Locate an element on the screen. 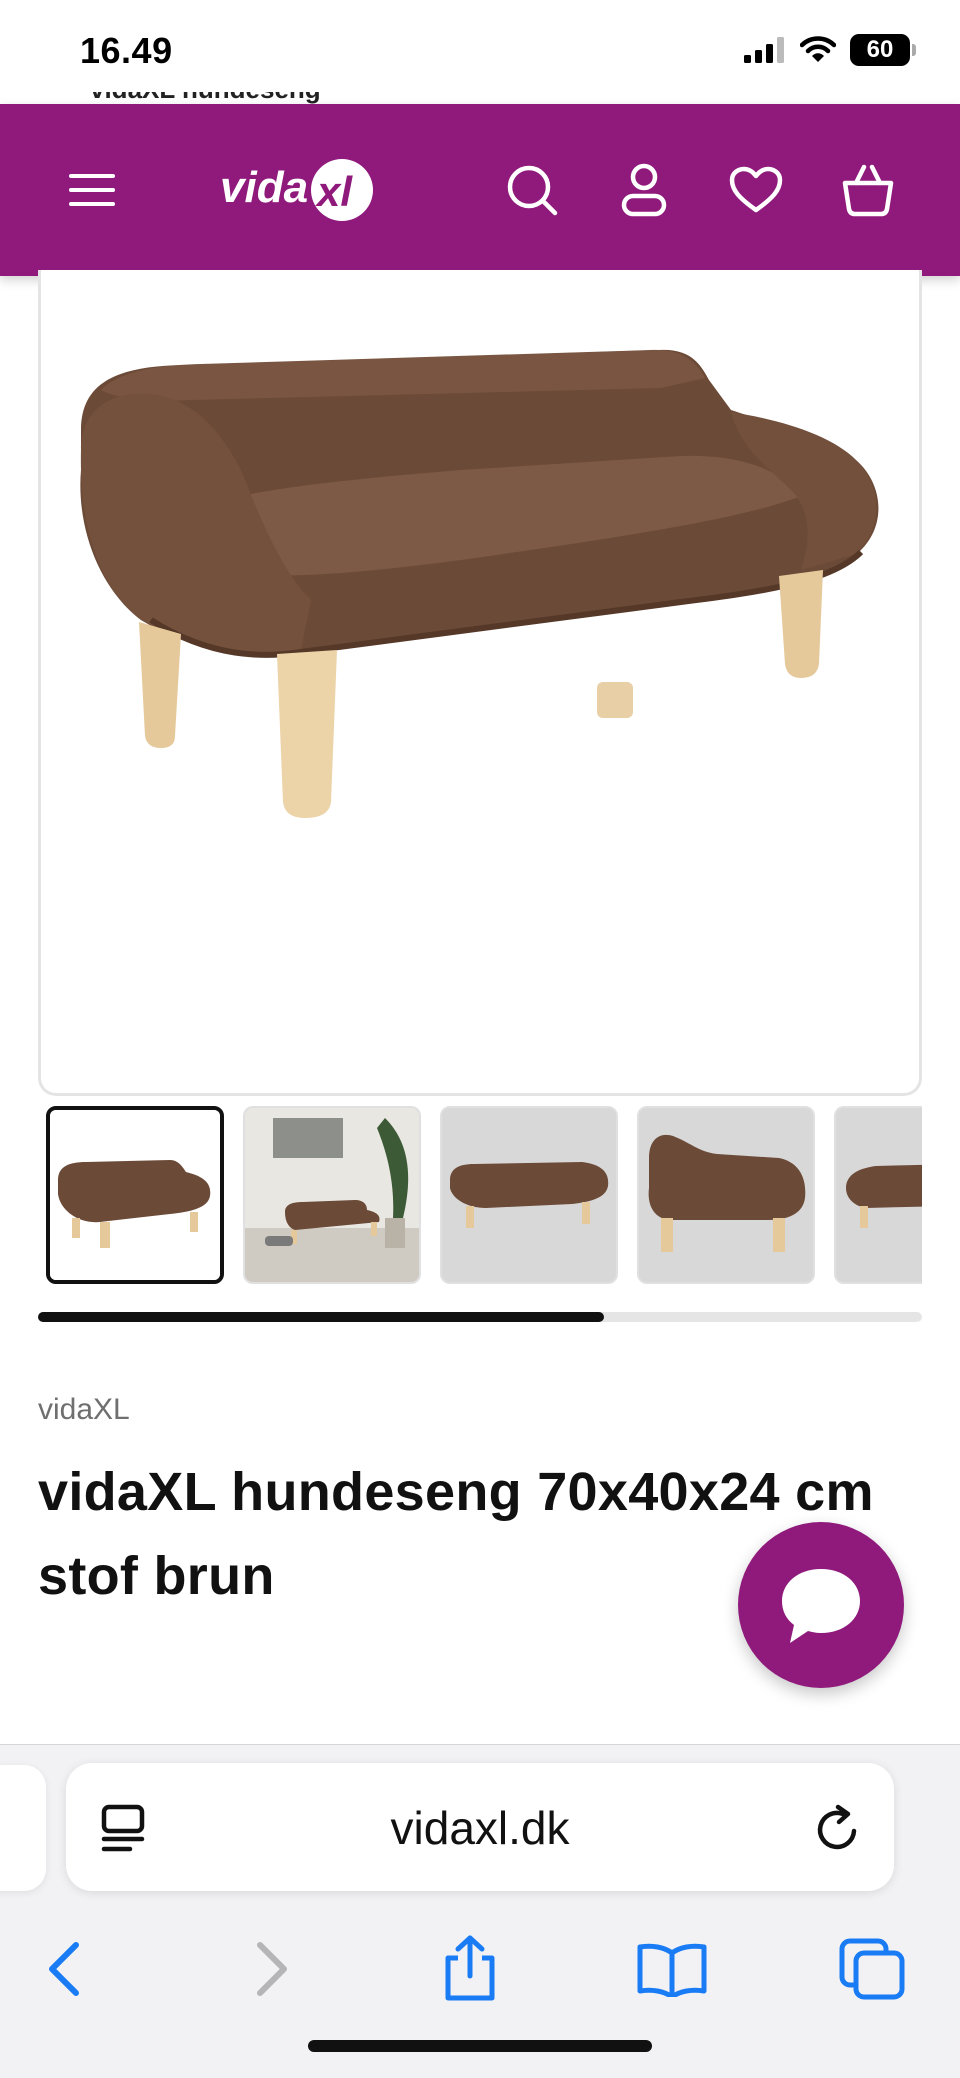  bookmarks-icon is located at coordinates (672, 1969).